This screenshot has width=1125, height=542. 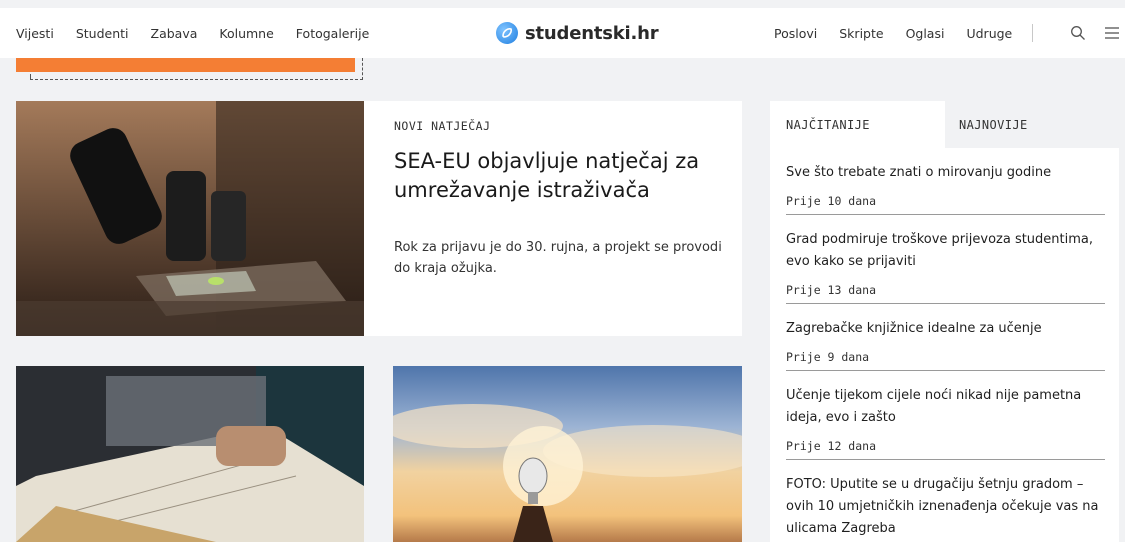 What do you see at coordinates (831, 446) in the screenshot?
I see `list-item-date: Prije 12 dana` at bounding box center [831, 446].